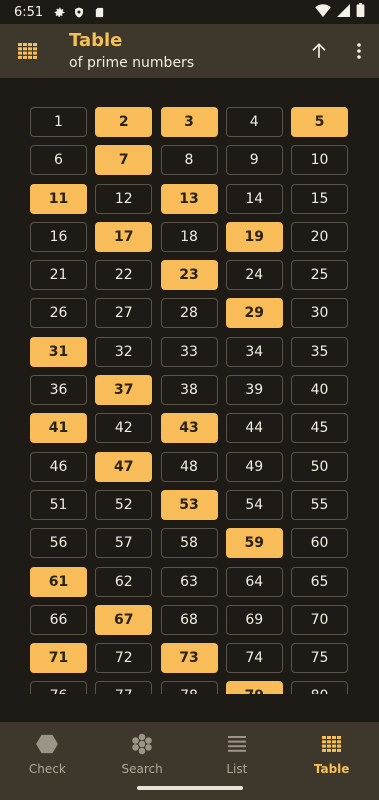 Image resolution: width=379 pixels, height=800 pixels. Describe the element at coordinates (59, 12) in the screenshot. I see `settings-gear-icon` at that location.